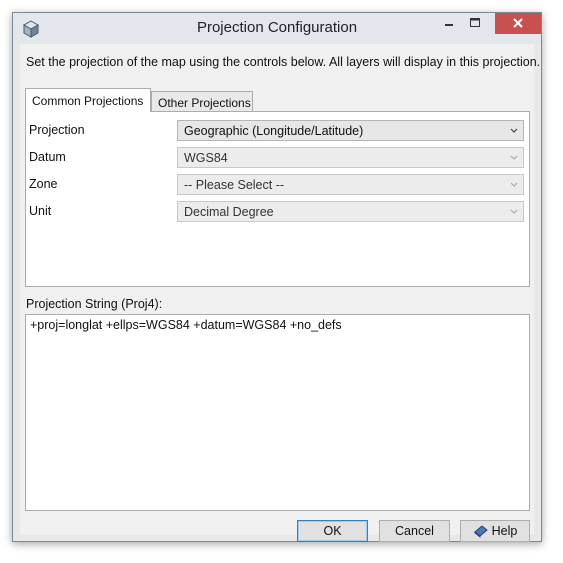  What do you see at coordinates (274, 131) in the screenshot?
I see `projection-value: Geographic (Longitude/Latitude)` at bounding box center [274, 131].